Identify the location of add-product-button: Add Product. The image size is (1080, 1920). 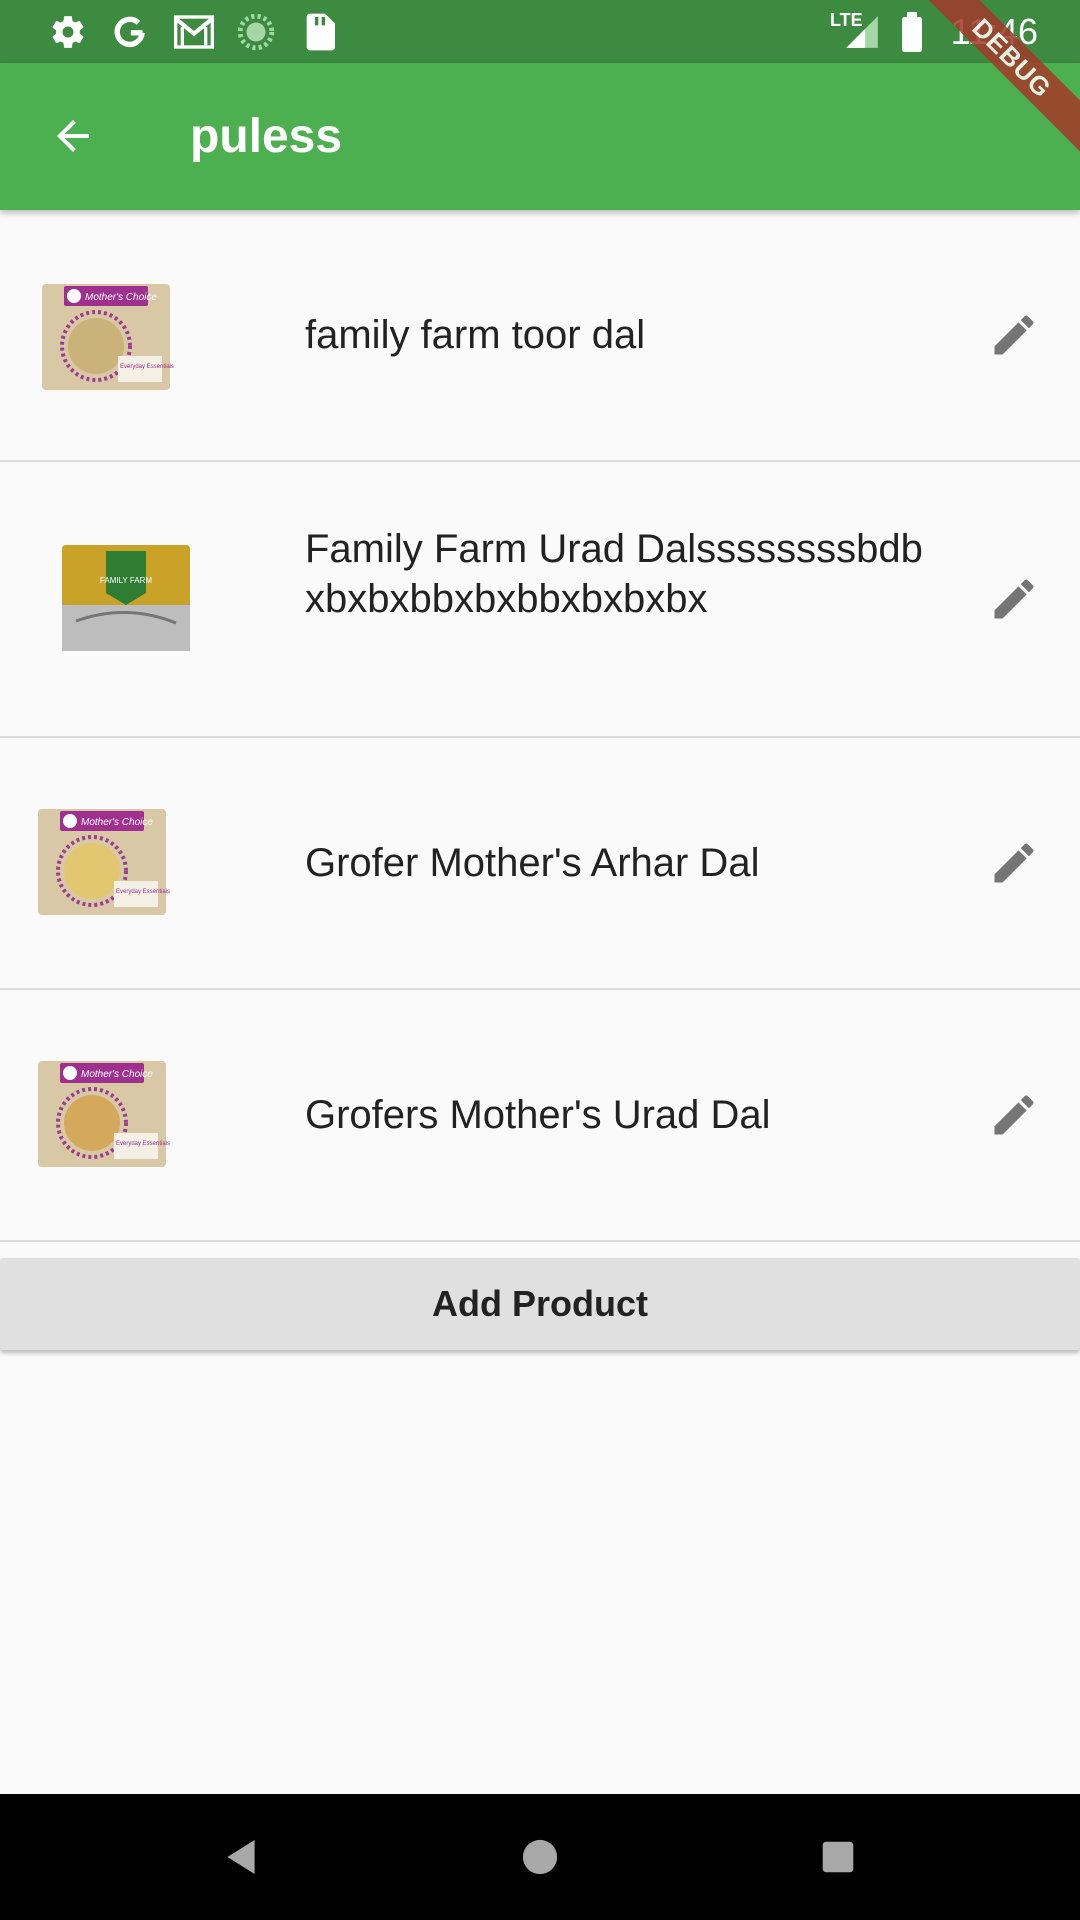
(540, 1304).